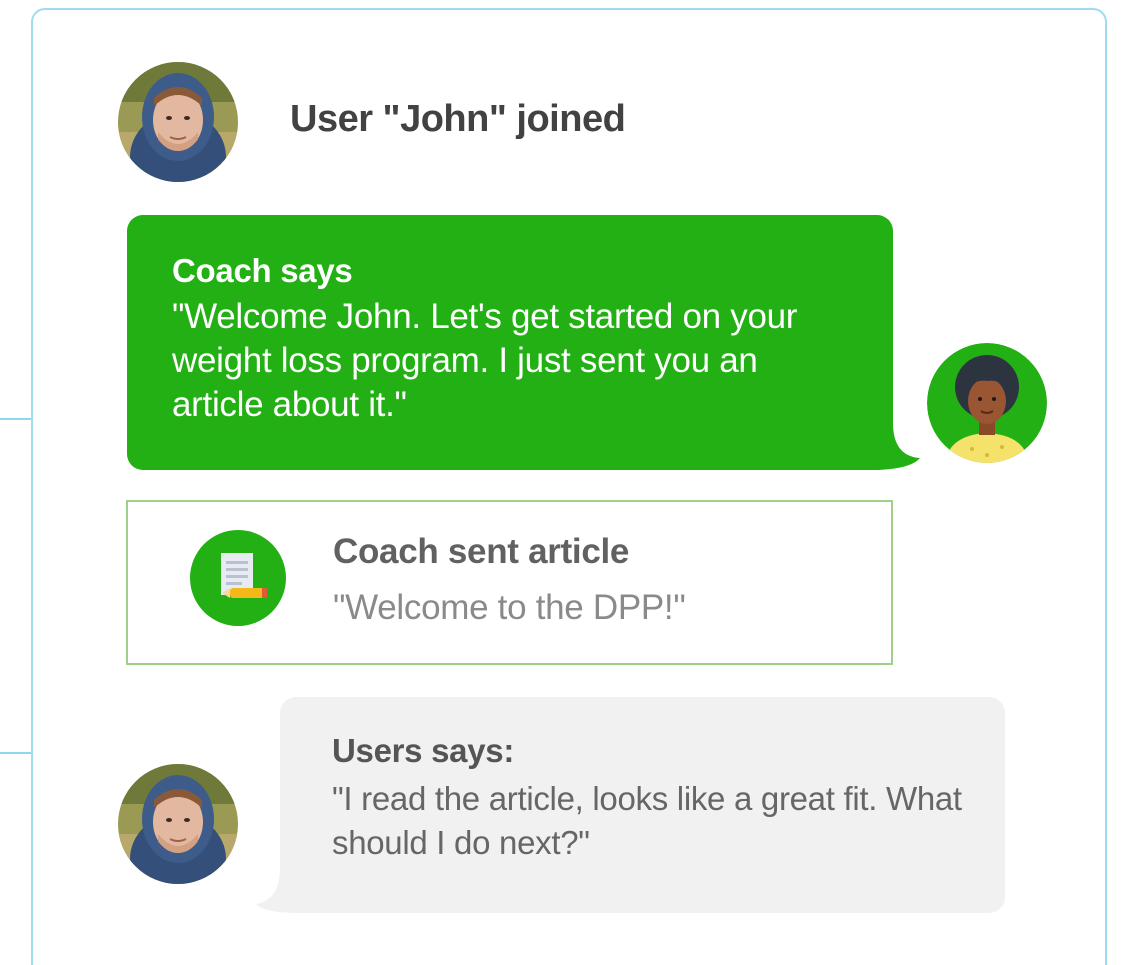 This screenshot has height=965, width=1127. I want to click on article-title: Coach sent article, so click(481, 551).